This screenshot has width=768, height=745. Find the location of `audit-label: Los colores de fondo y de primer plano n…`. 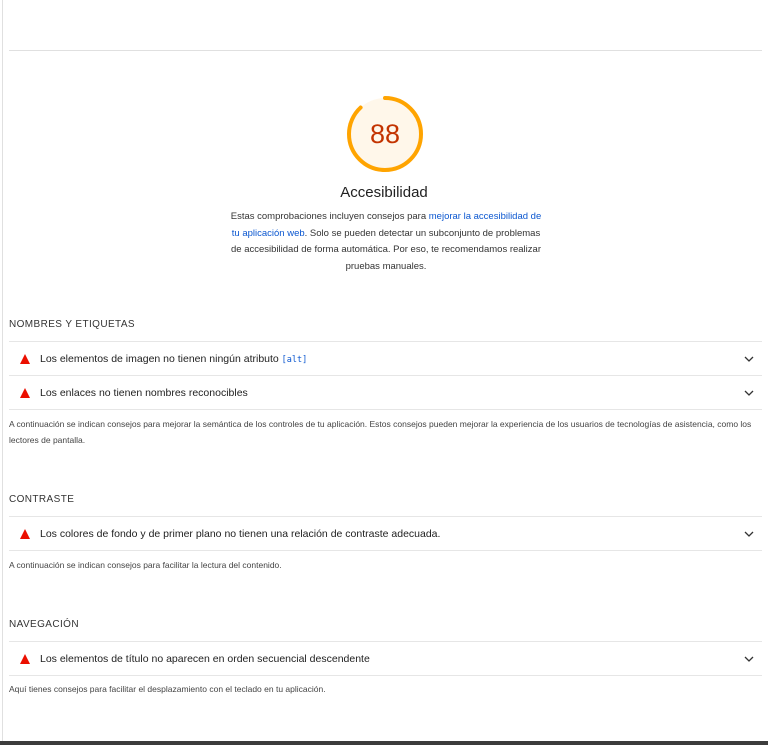

audit-label: Los colores de fondo y de primer plano n… is located at coordinates (240, 533).